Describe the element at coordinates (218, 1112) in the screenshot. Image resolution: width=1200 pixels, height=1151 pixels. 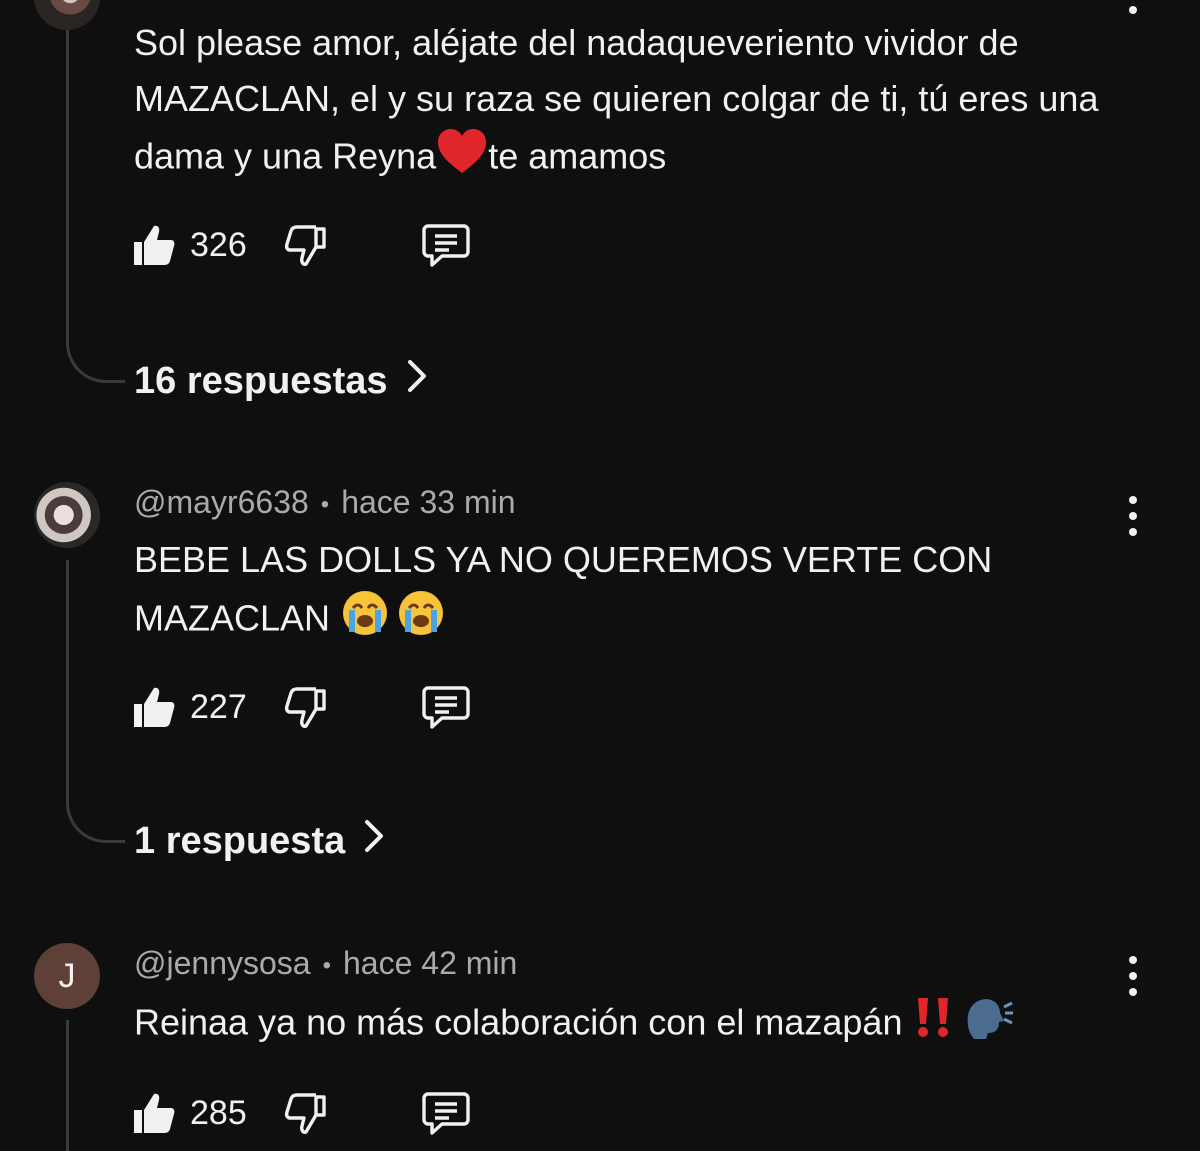
I see `like-count: 285` at that location.